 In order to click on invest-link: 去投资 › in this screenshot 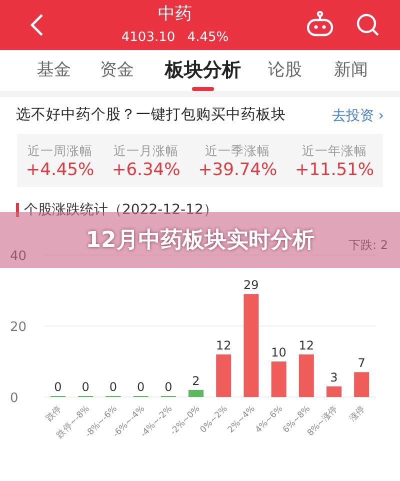, I will do `click(358, 116)`.